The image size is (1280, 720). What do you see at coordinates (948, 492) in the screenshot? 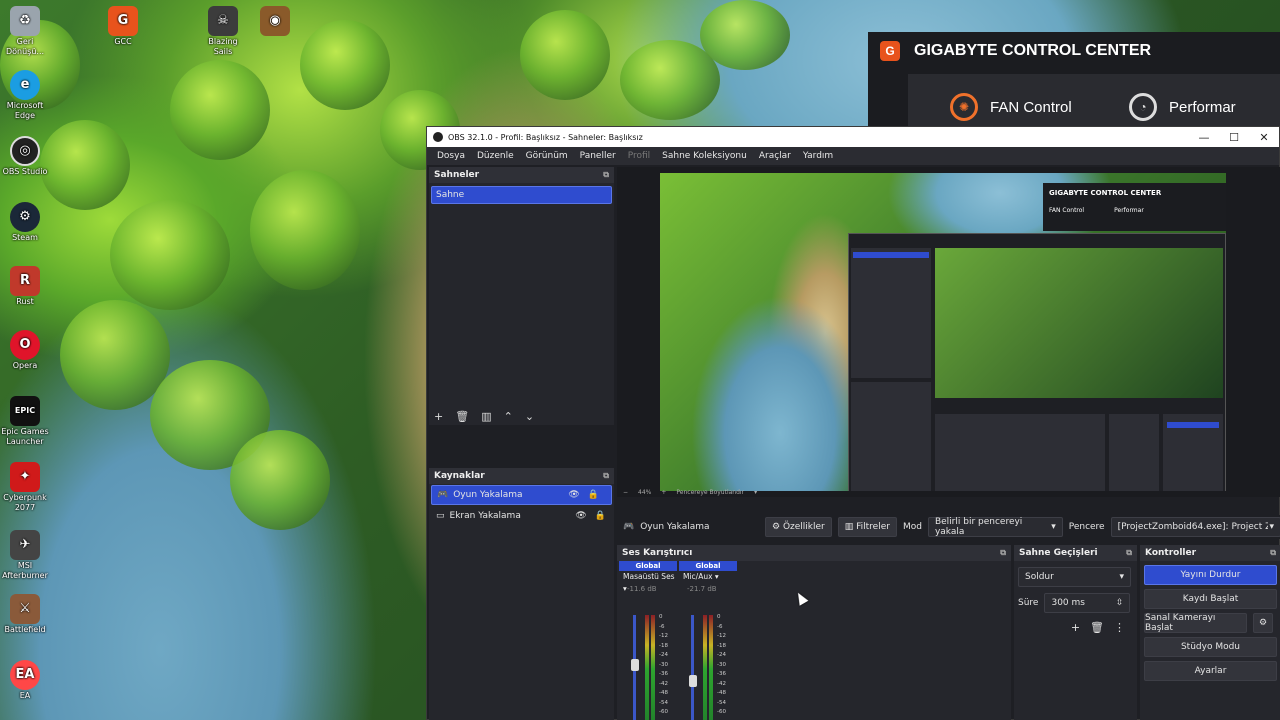
I see `preview-zoom-bar: − 44% + Pencereye Boyutlandır ▾` at bounding box center [948, 492].